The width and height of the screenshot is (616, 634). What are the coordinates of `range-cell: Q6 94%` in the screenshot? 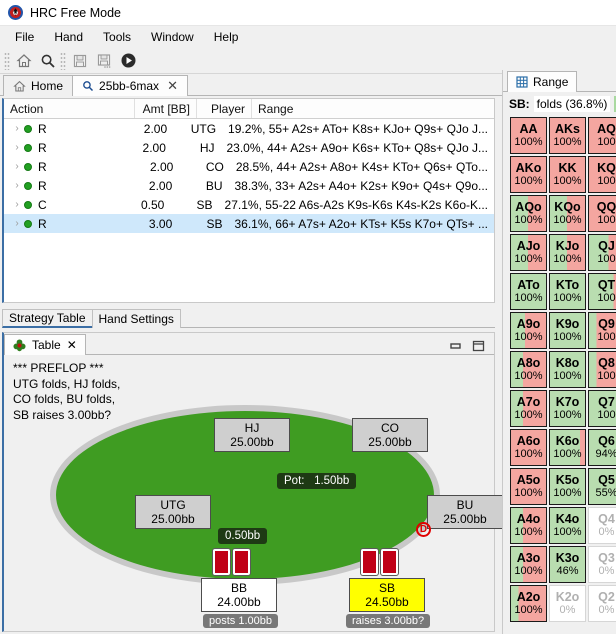 It's located at (602, 447).